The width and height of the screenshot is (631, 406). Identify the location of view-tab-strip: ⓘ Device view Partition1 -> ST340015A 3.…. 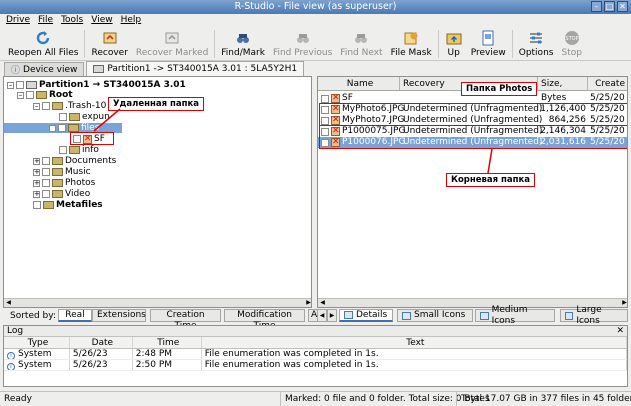
(315, 68).